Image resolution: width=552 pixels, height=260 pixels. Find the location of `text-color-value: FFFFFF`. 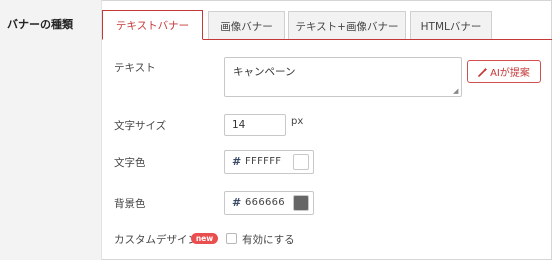

text-color-value: FFFFFF is located at coordinates (263, 161).